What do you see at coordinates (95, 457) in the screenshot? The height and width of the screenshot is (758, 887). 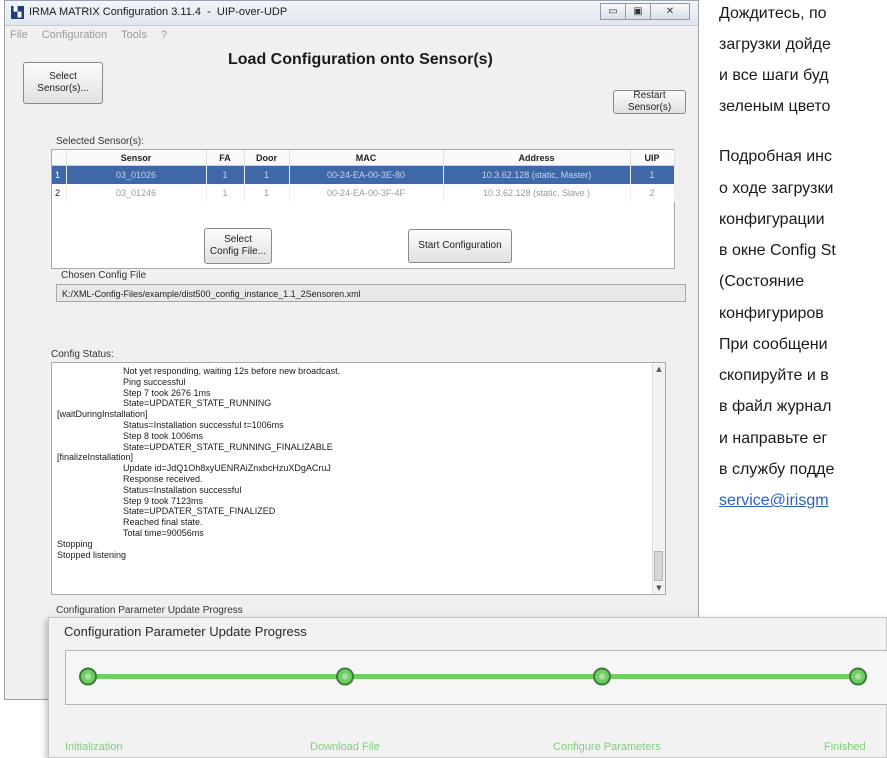 I see `status-line: [finalizeInstallation]` at bounding box center [95, 457].